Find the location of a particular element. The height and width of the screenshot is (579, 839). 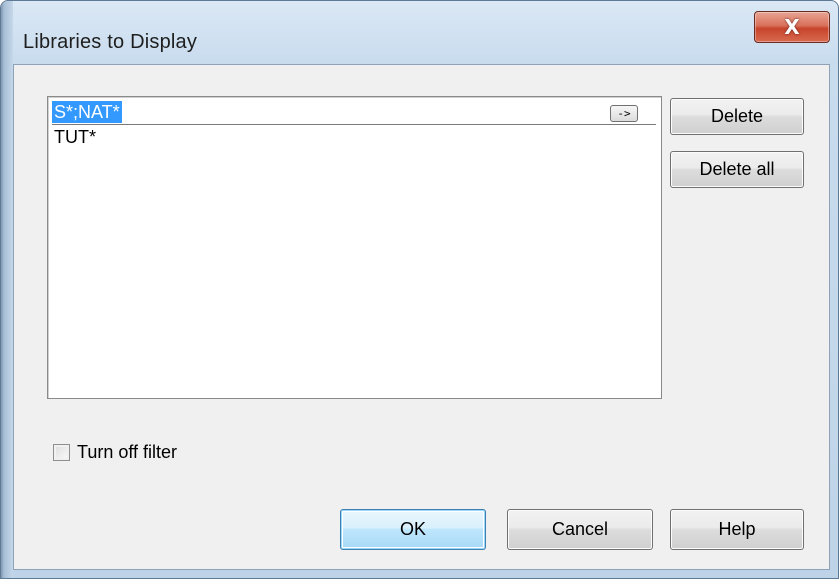

cancel-button: Cancel is located at coordinates (580, 529).